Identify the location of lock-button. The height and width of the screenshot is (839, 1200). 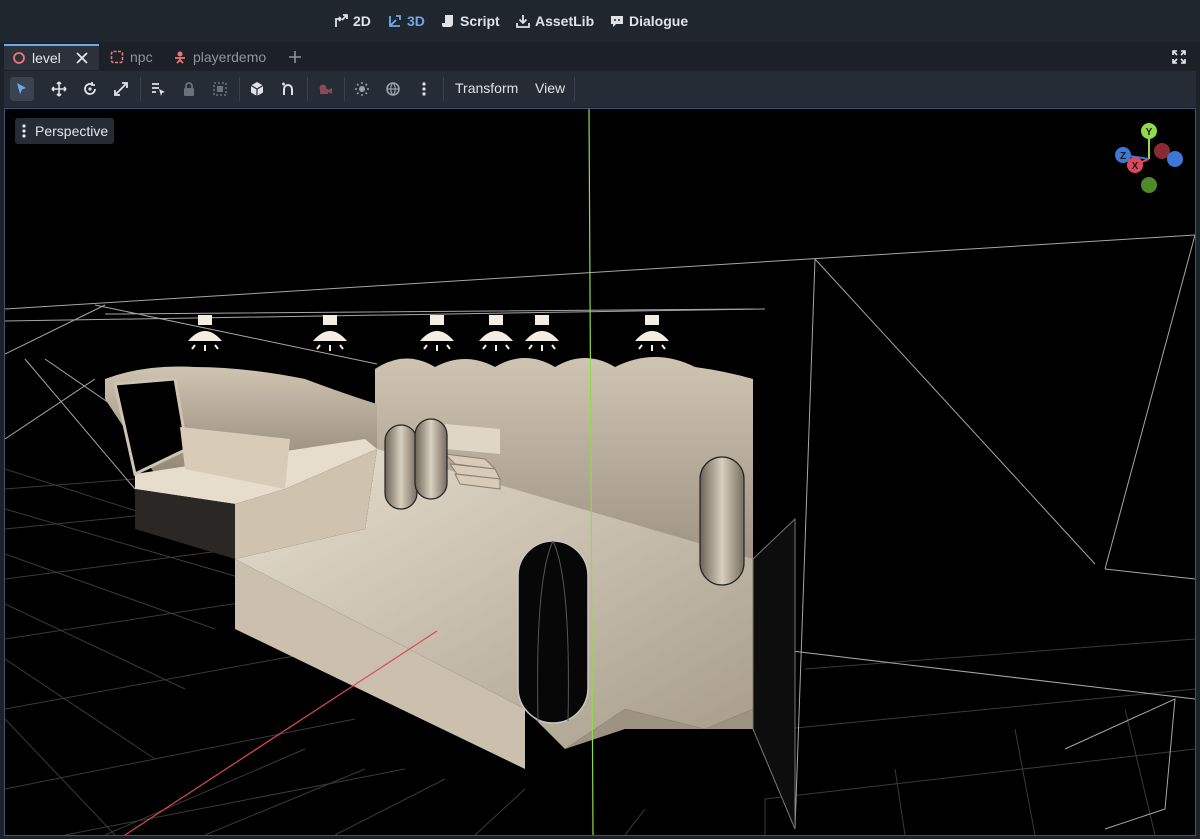
(189, 89).